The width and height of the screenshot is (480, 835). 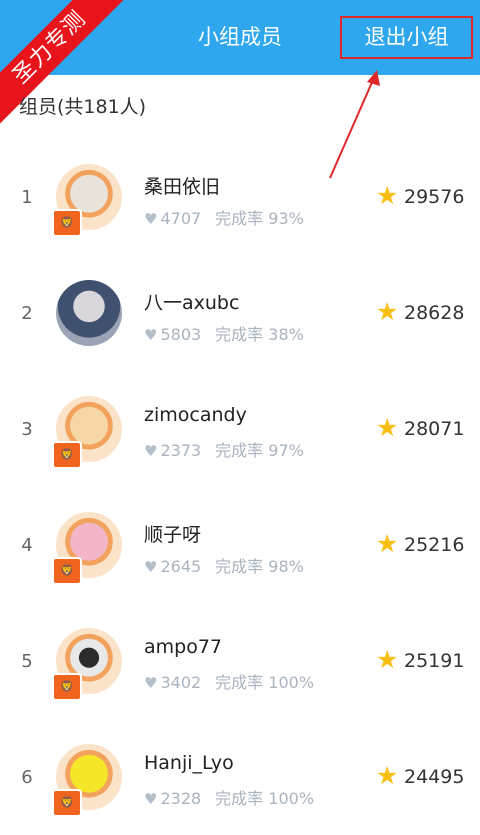 I want to click on member-stats: ♥ 2645 完成率 98%, so click(x=224, y=565).